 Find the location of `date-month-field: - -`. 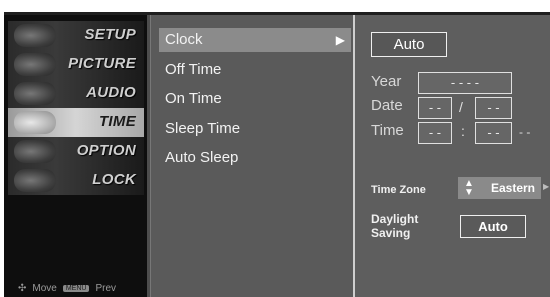

date-month-field: - - is located at coordinates (435, 108).